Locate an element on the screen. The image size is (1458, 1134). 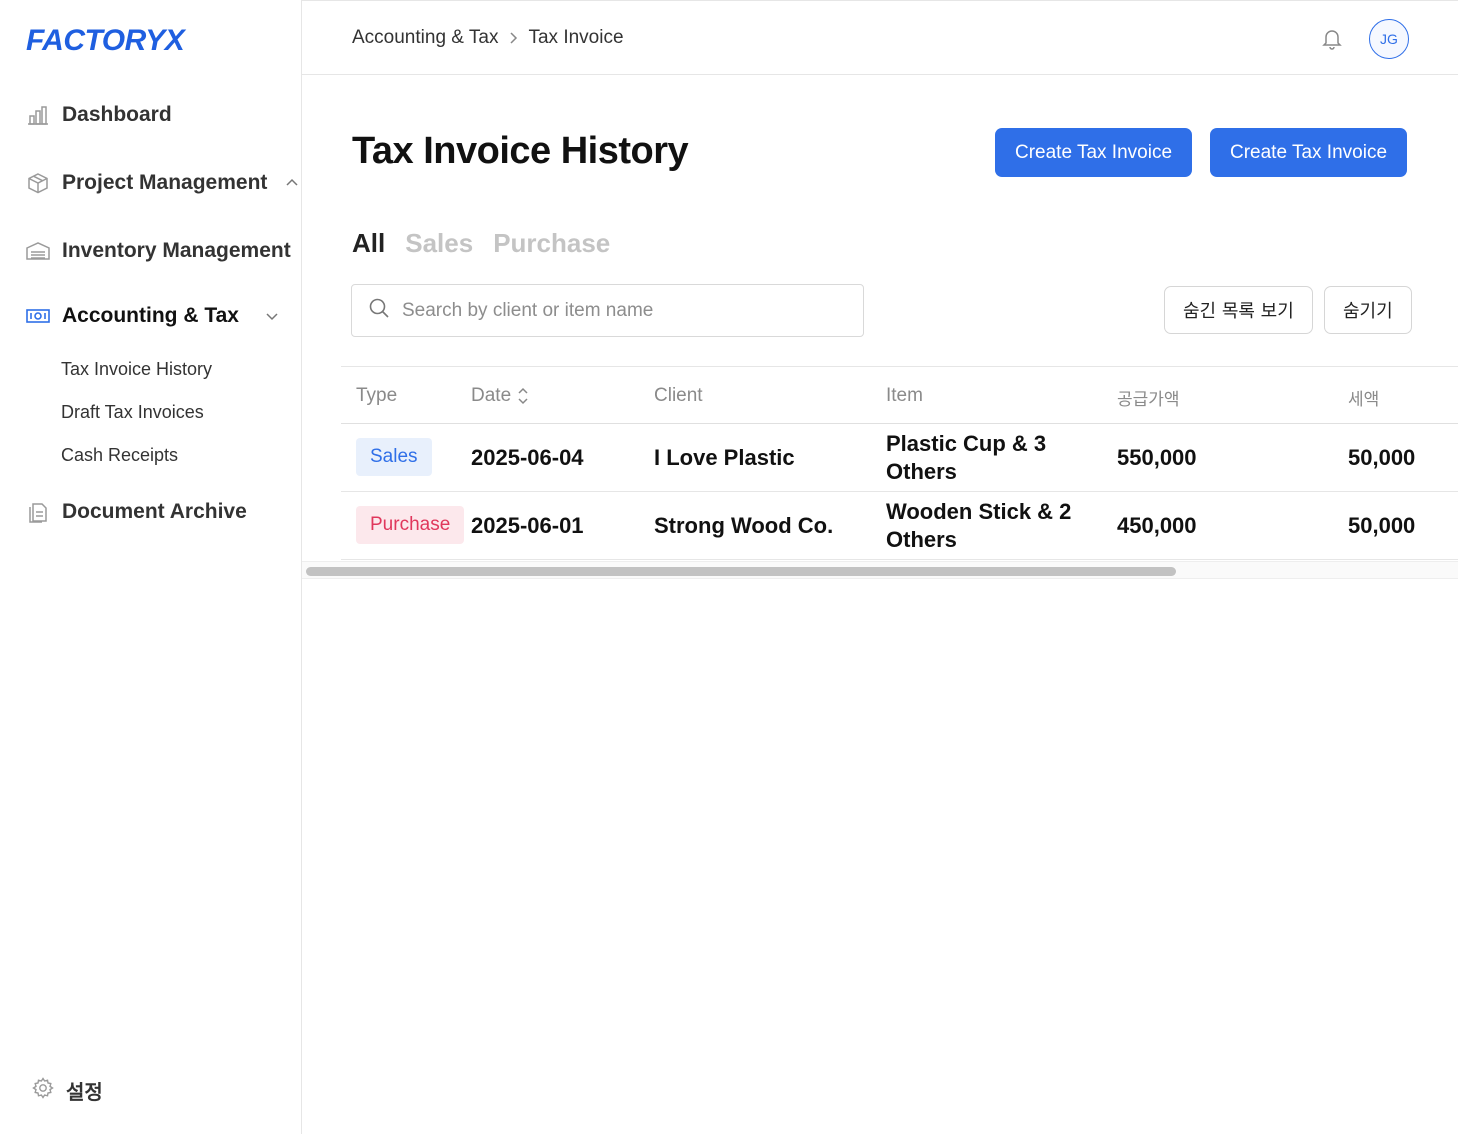
sidebar-item-label: Accounting & Tax is located at coordinates (150, 315).